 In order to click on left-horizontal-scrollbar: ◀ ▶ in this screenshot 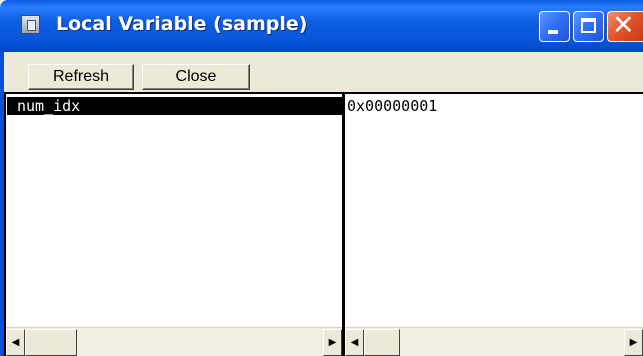, I will do `click(174, 341)`.